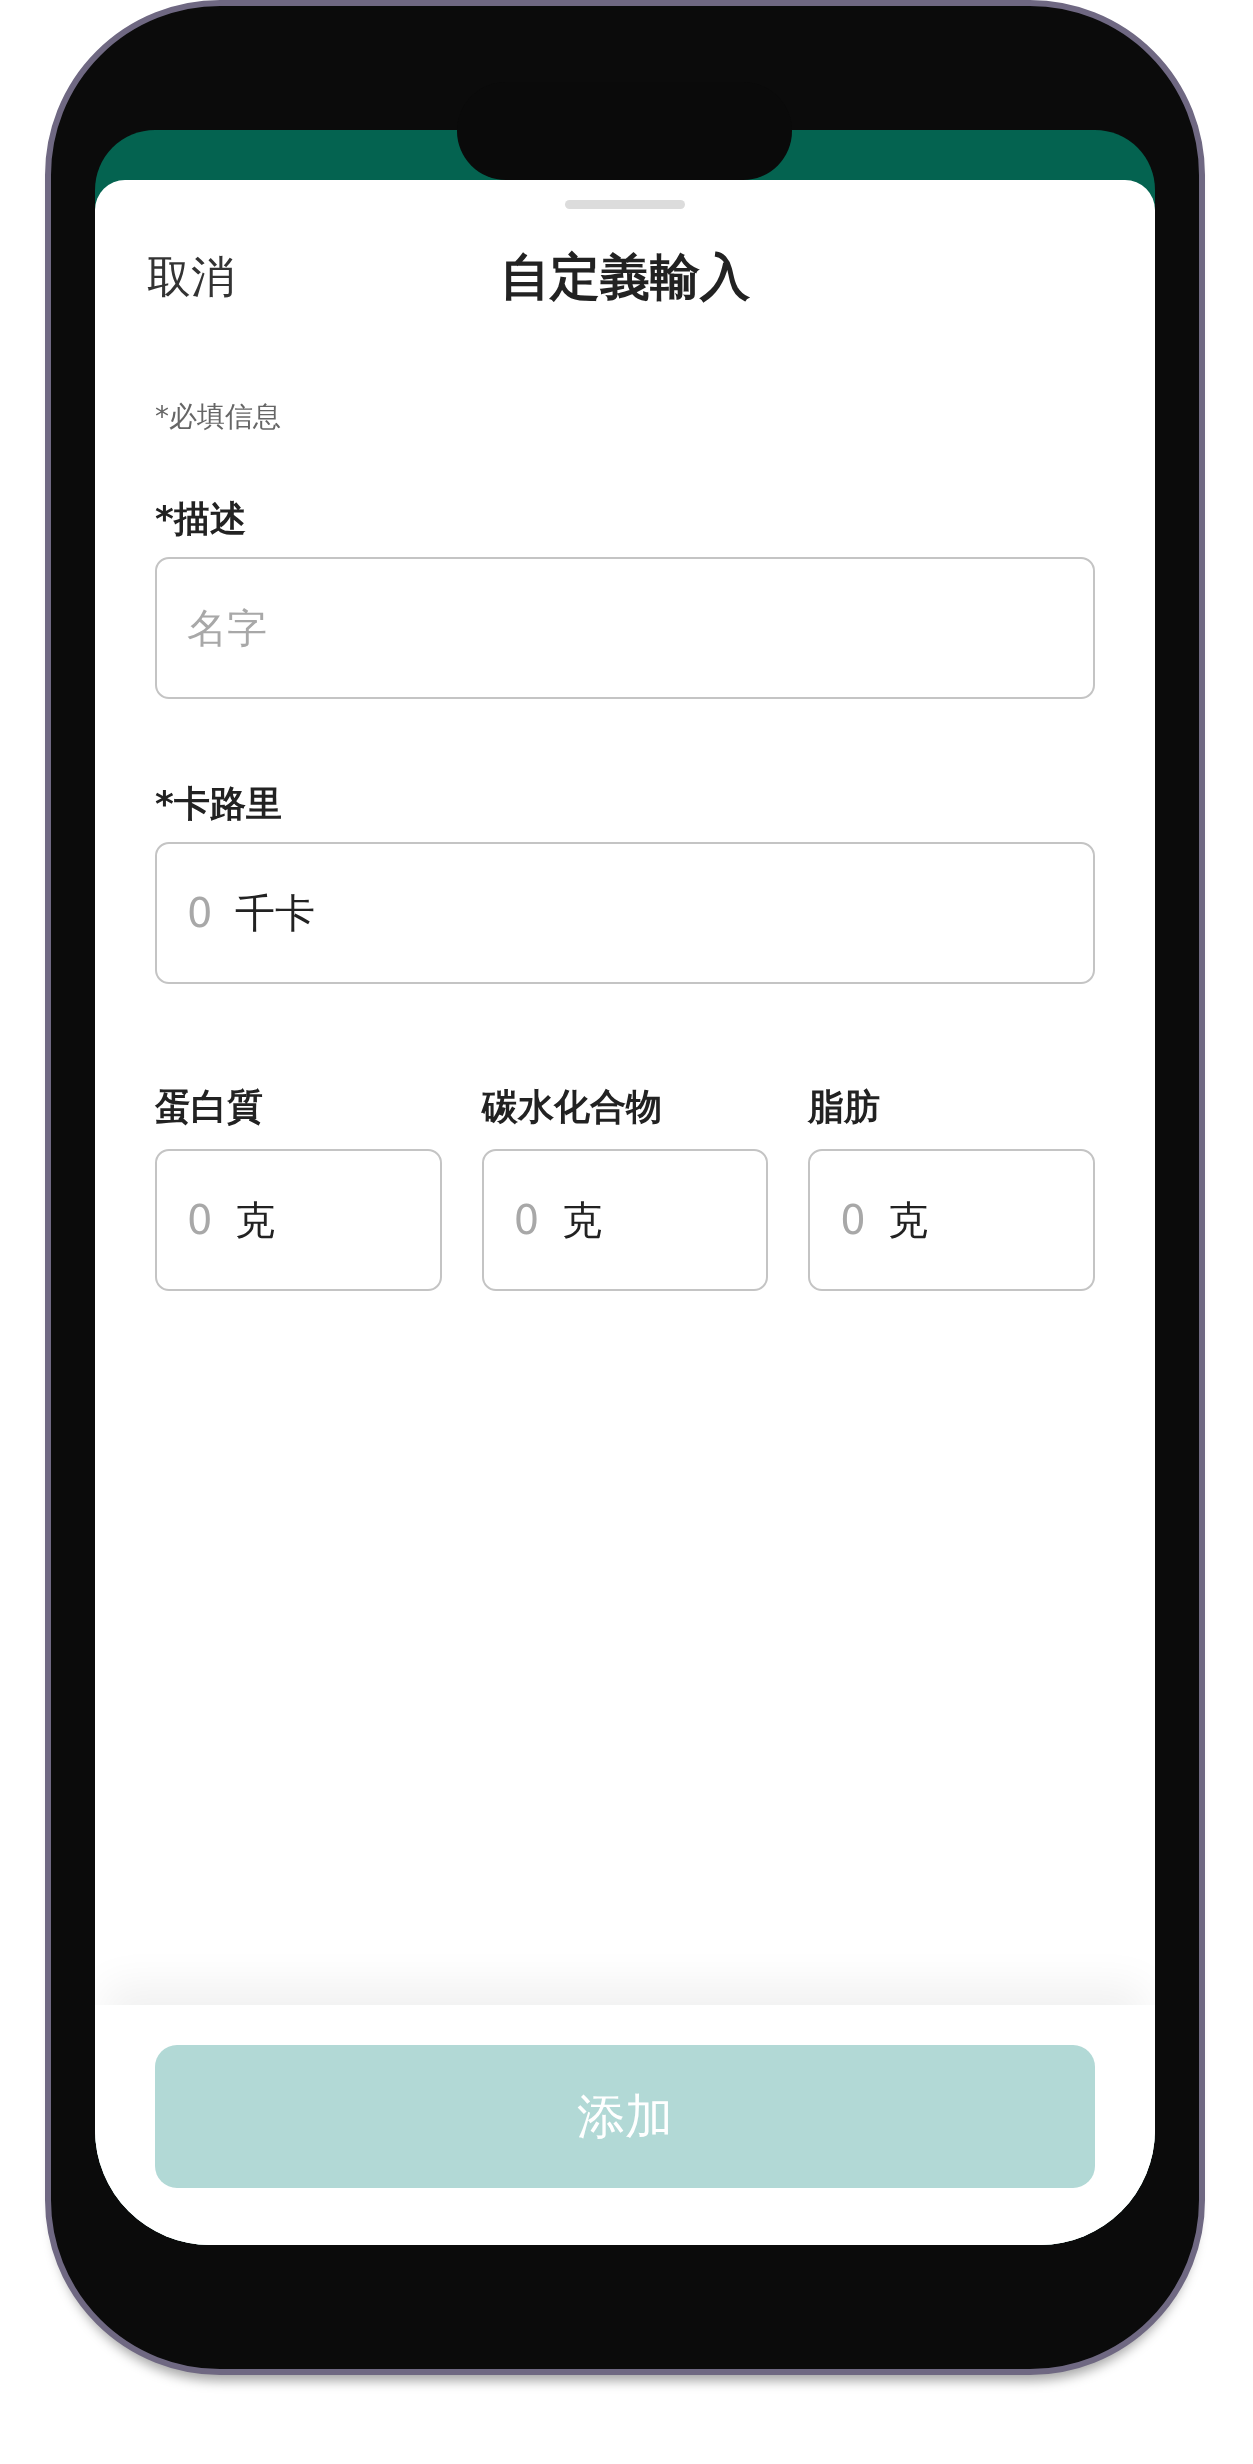 This screenshot has height=2464, width=1253. What do you see at coordinates (209, 1107) in the screenshot?
I see `field-label: 蛋白質` at bounding box center [209, 1107].